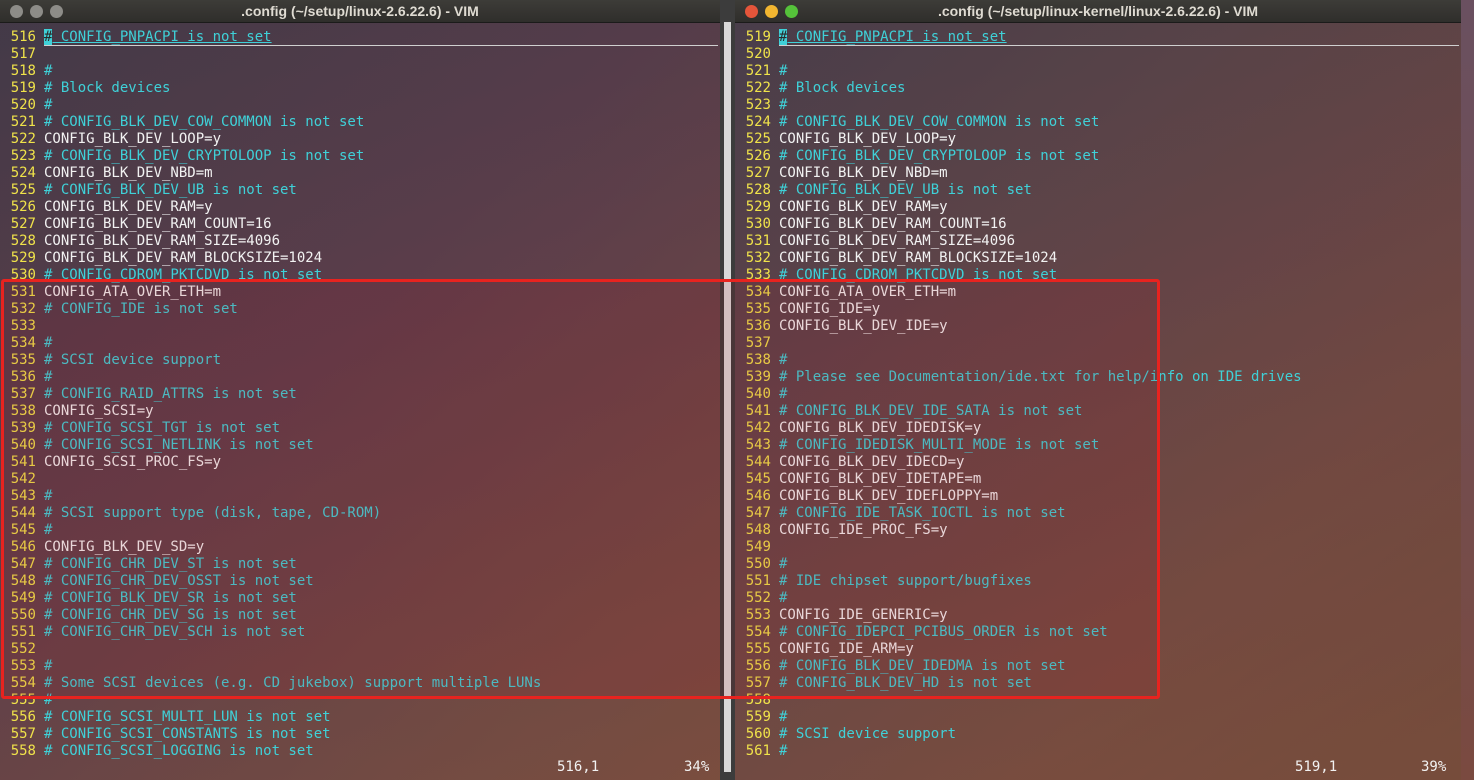 Image resolution: width=1474 pixels, height=780 pixels. Describe the element at coordinates (1316, 767) in the screenshot. I see `cursor-position: 519,1` at that location.